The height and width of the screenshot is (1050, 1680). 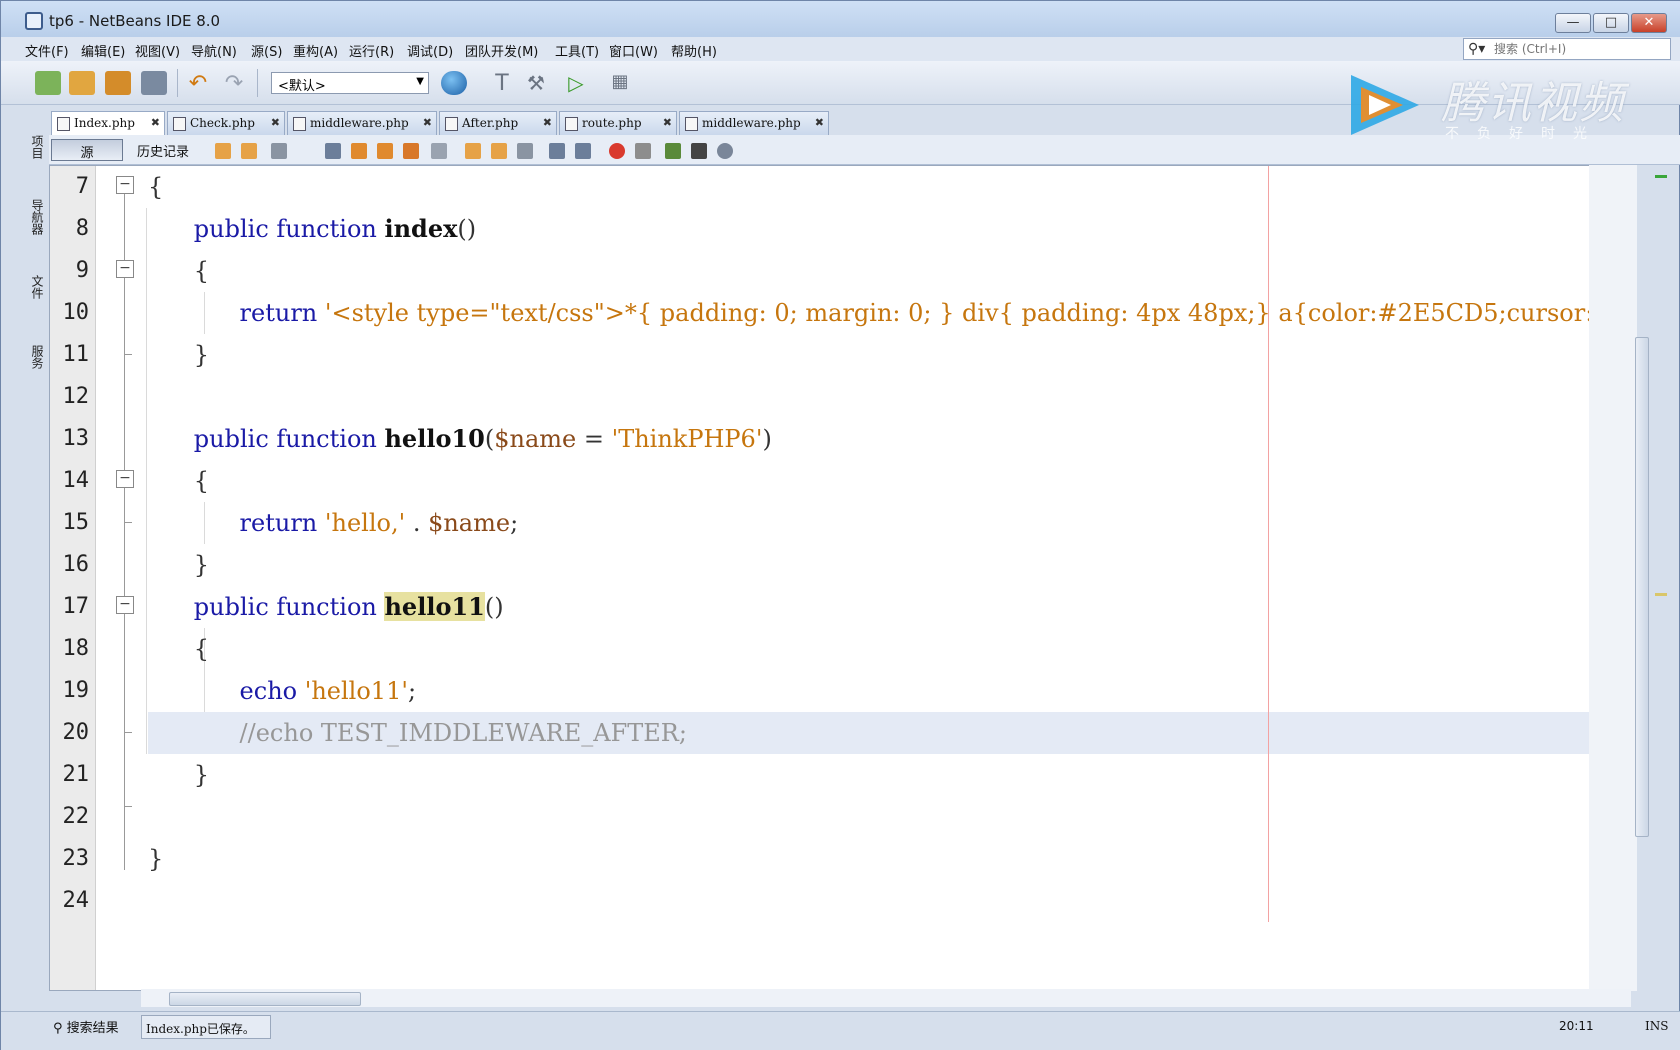 I want to click on comment-icon, so click(x=673, y=151).